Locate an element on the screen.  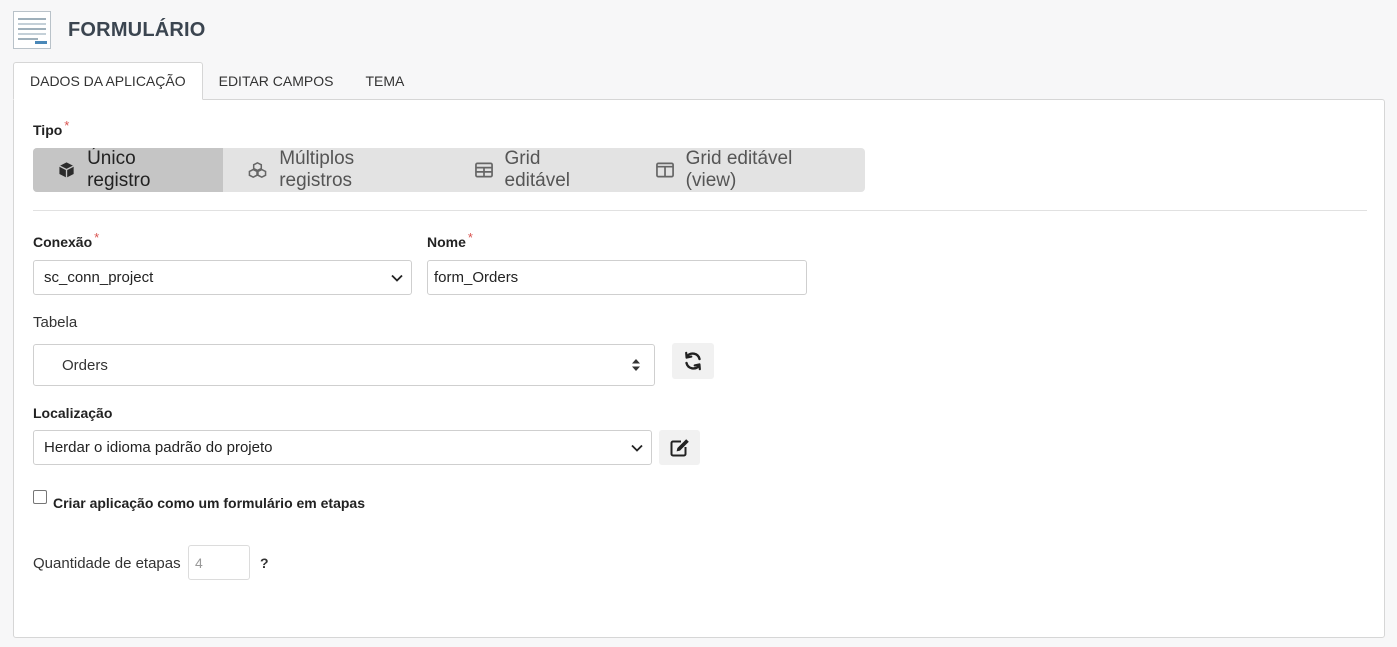
nome-label: Nome * is located at coordinates (450, 240).